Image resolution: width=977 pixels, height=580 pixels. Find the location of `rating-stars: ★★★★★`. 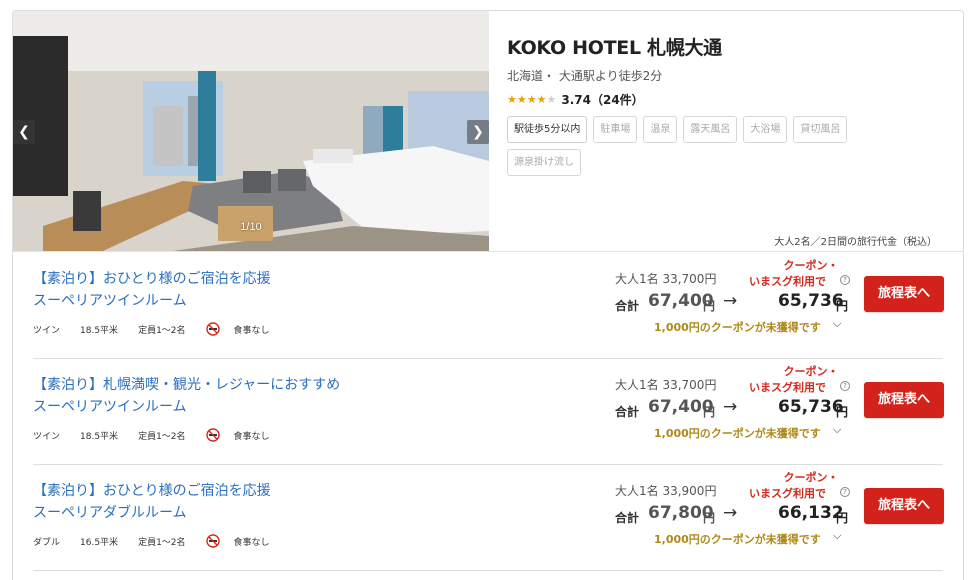

rating-stars: ★★★★★ is located at coordinates (531, 99).